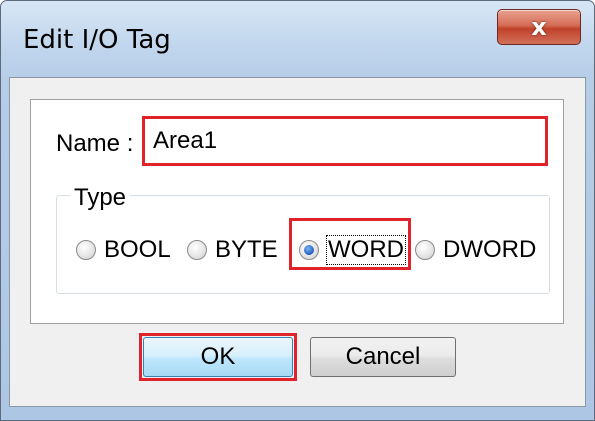 Image resolution: width=595 pixels, height=421 pixels. Describe the element at coordinates (246, 249) in the screenshot. I see `radio-byte-label: BYTE` at that location.